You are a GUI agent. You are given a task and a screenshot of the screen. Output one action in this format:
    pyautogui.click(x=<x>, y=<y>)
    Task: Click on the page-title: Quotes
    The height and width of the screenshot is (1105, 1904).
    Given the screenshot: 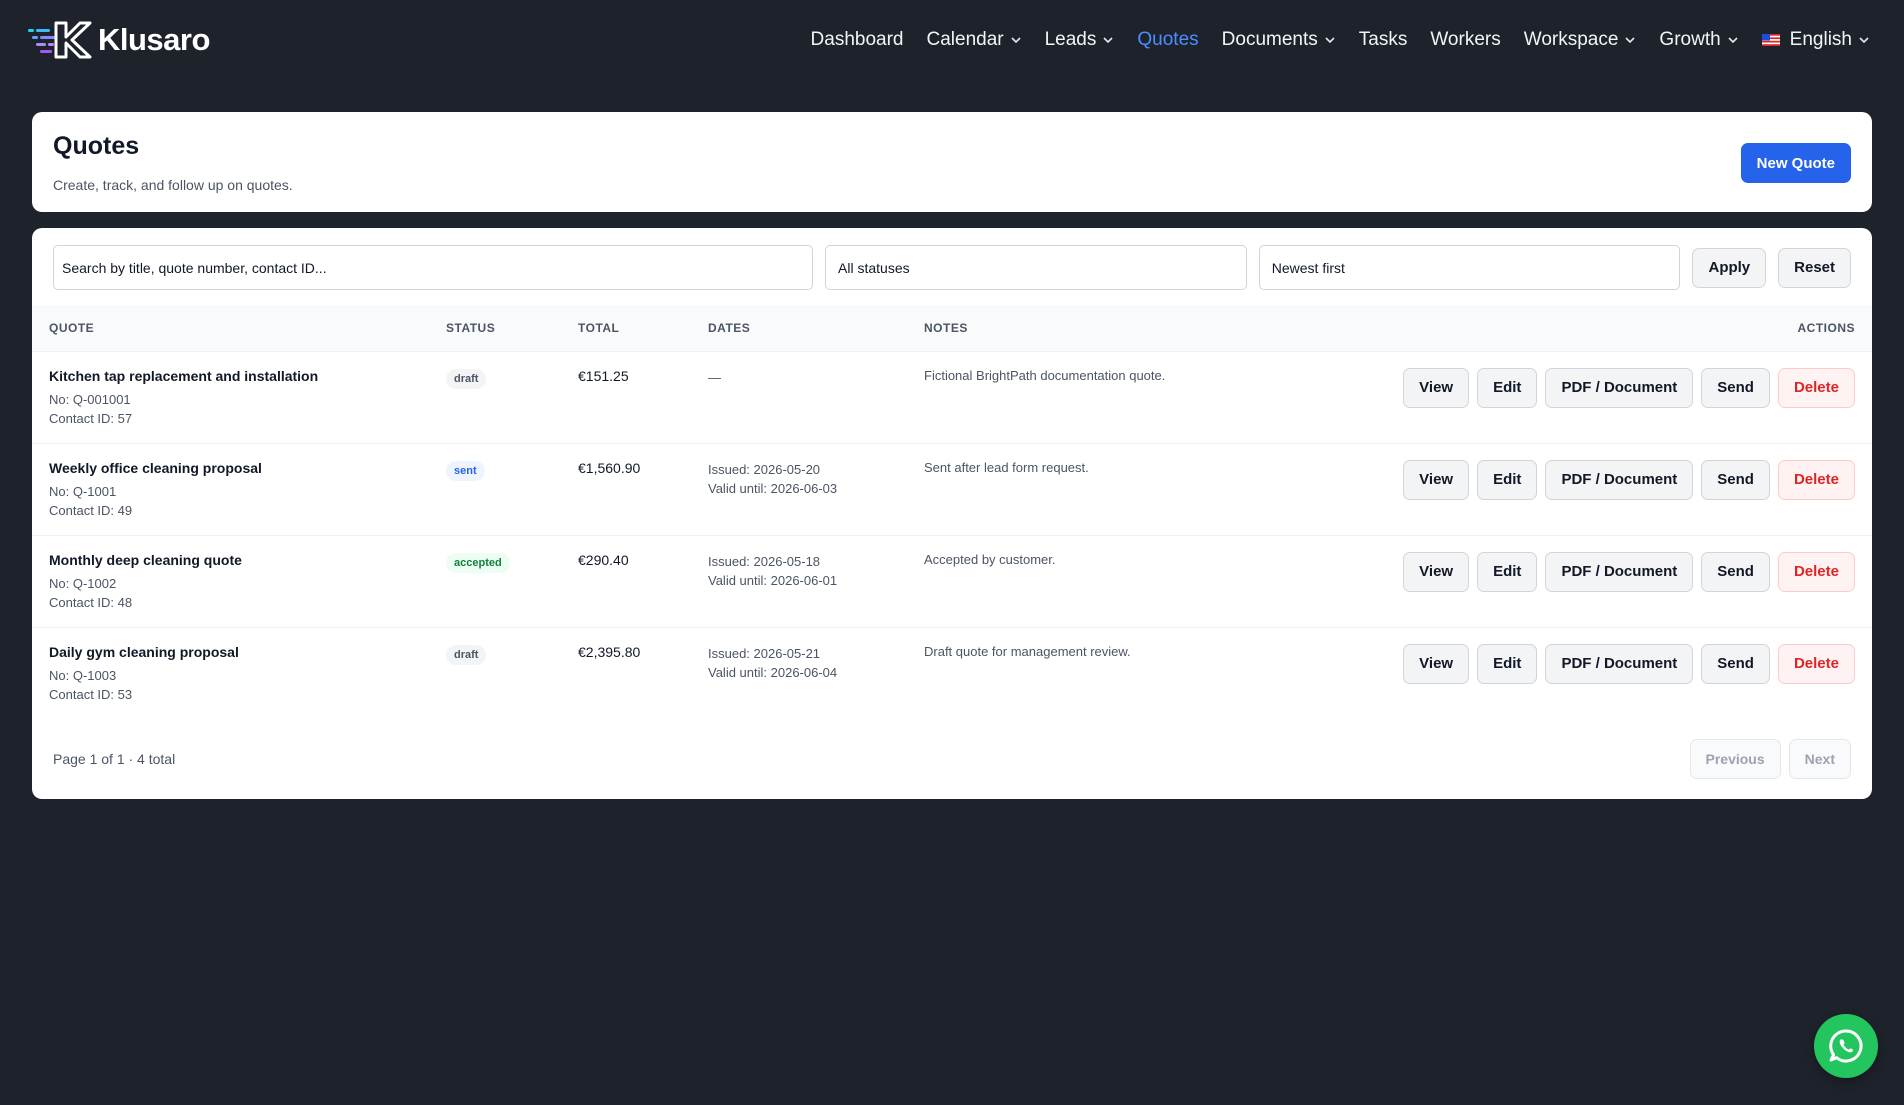 What is the action you would take?
    pyautogui.click(x=96, y=146)
    